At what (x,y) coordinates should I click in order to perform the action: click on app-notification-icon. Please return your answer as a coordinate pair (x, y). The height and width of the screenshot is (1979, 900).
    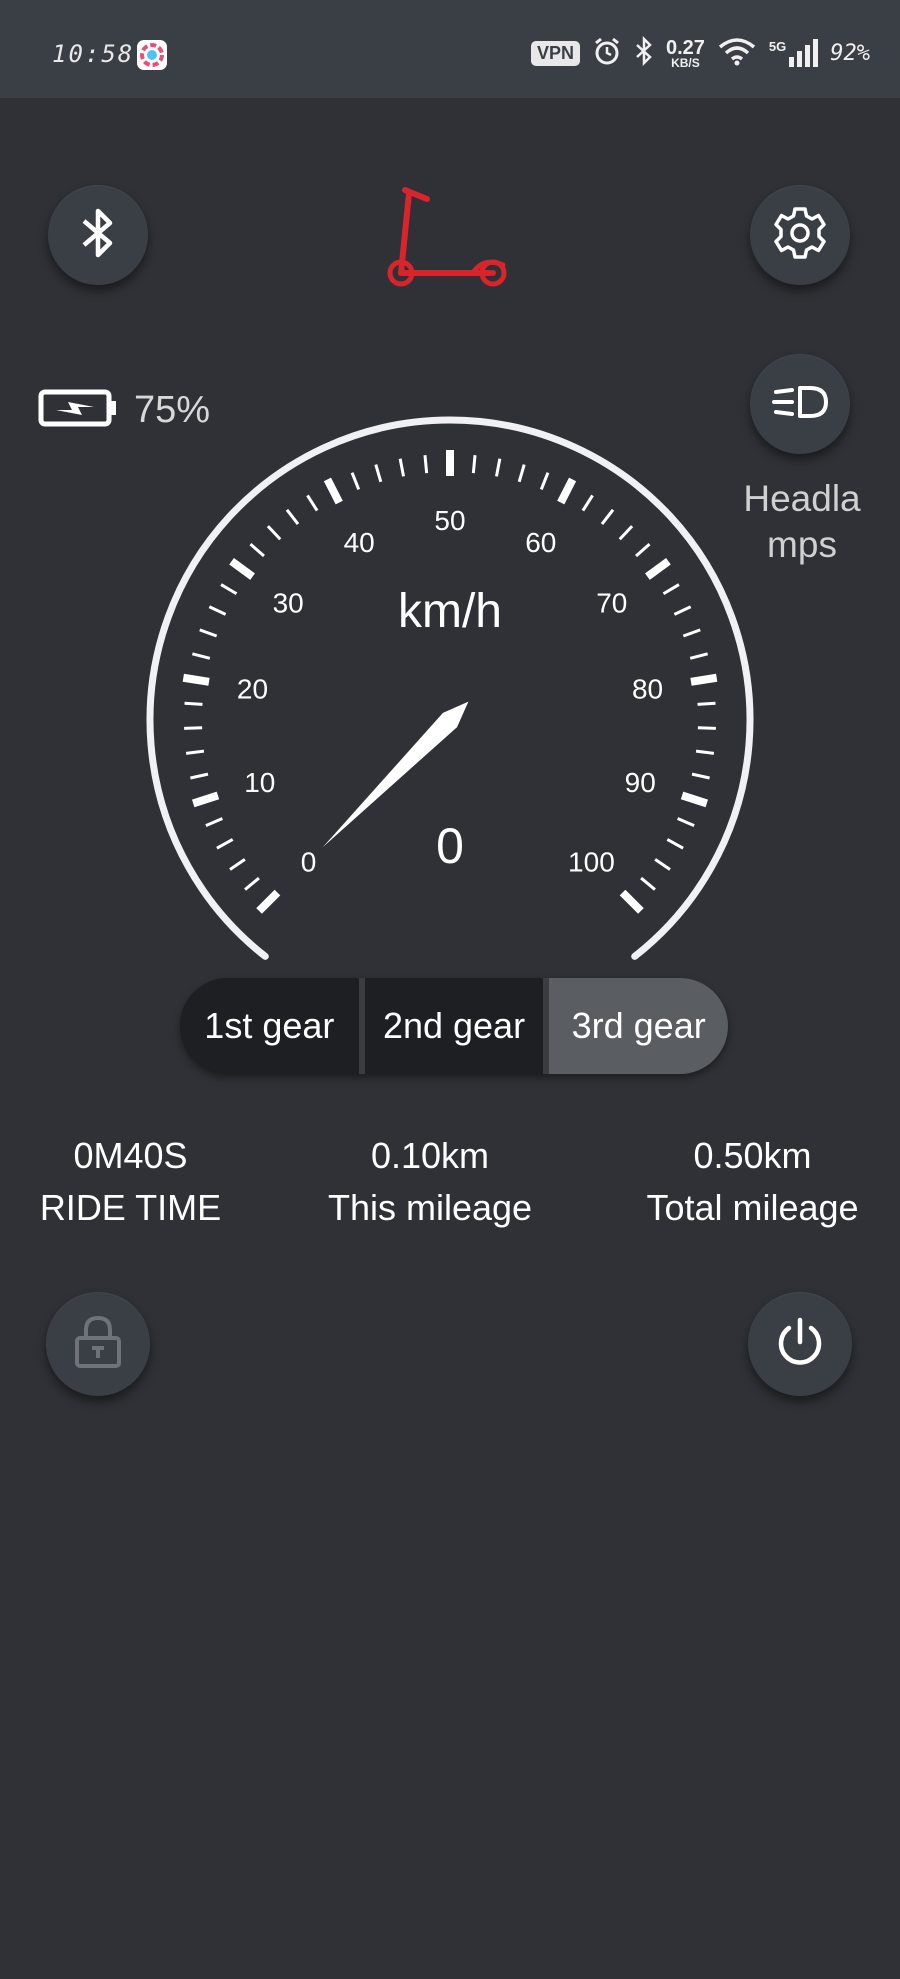
    Looking at the image, I should click on (152, 55).